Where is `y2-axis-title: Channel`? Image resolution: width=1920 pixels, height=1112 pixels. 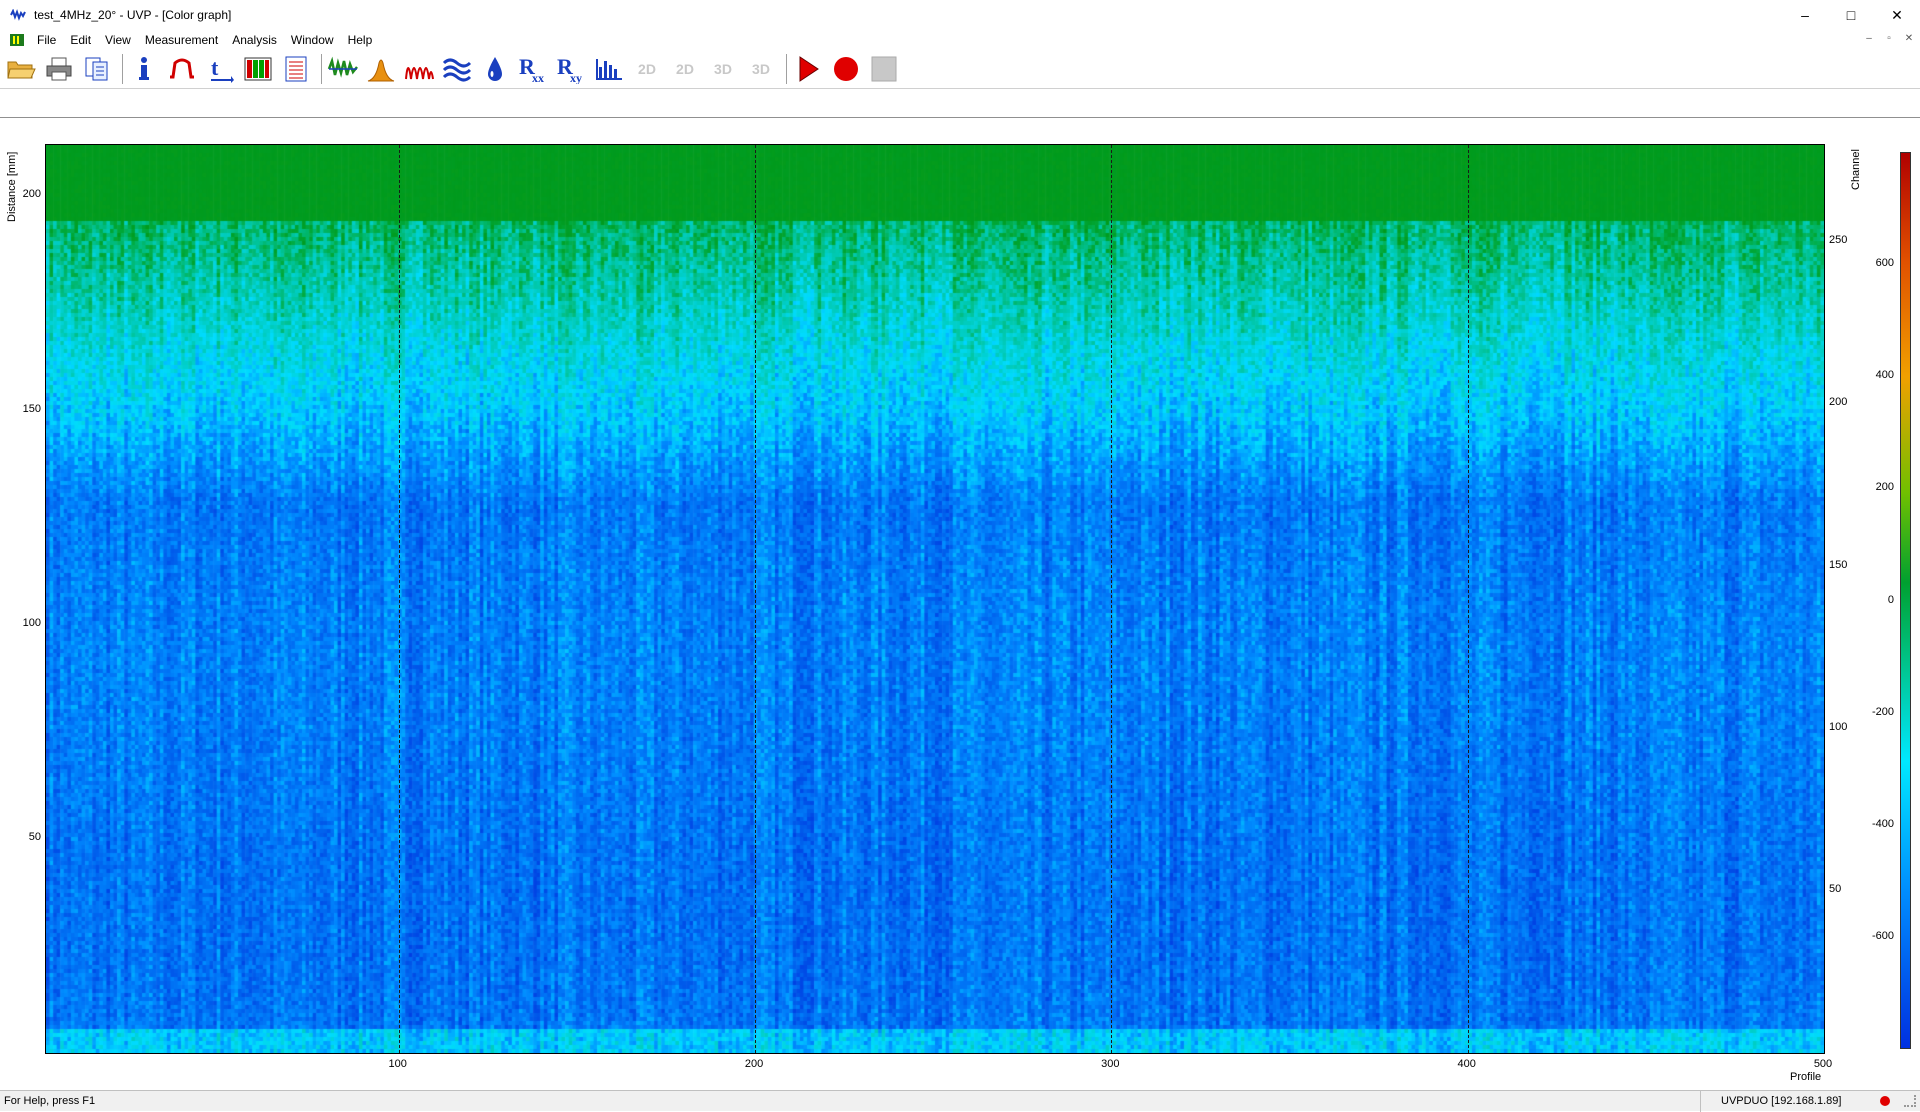 y2-axis-title: Channel is located at coordinates (1856, 169).